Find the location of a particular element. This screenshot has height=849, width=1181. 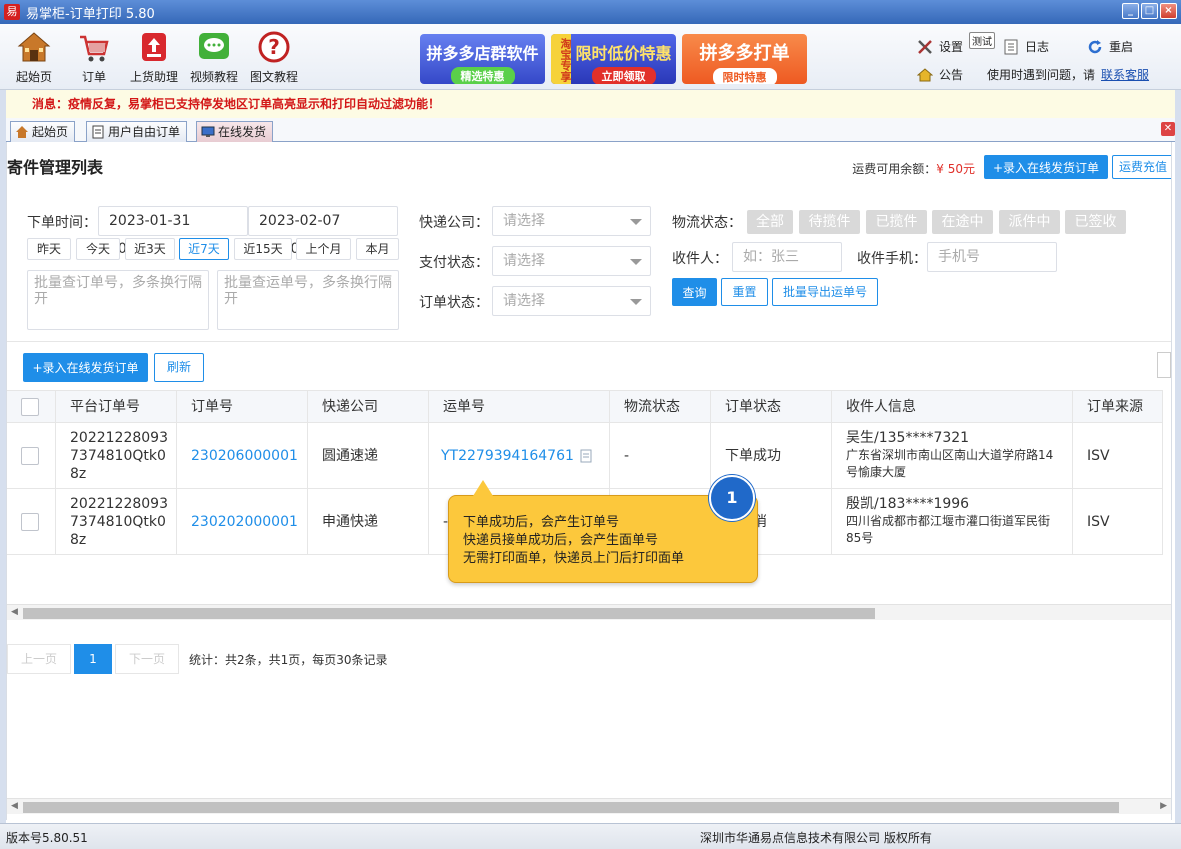

log-button: 日志 is located at coordinates (1026, 46).